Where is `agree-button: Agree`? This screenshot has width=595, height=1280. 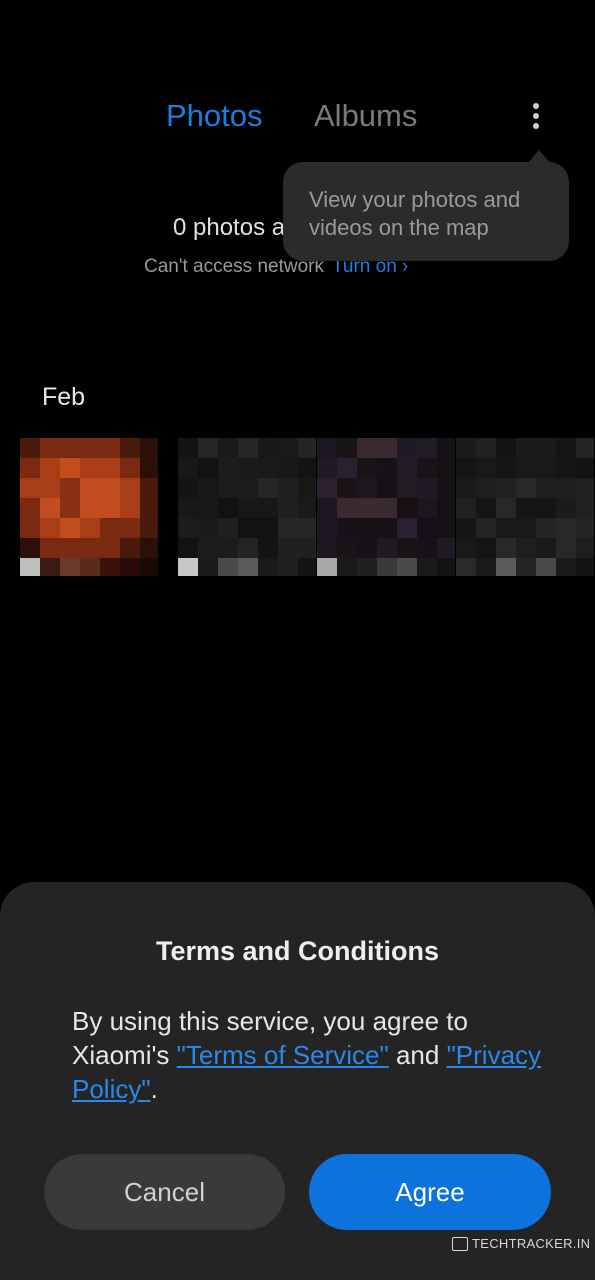 agree-button: Agree is located at coordinates (430, 1192).